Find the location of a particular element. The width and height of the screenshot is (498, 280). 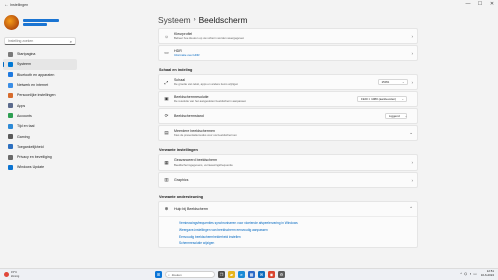

store-icon: ▦ is located at coordinates (251, 274).